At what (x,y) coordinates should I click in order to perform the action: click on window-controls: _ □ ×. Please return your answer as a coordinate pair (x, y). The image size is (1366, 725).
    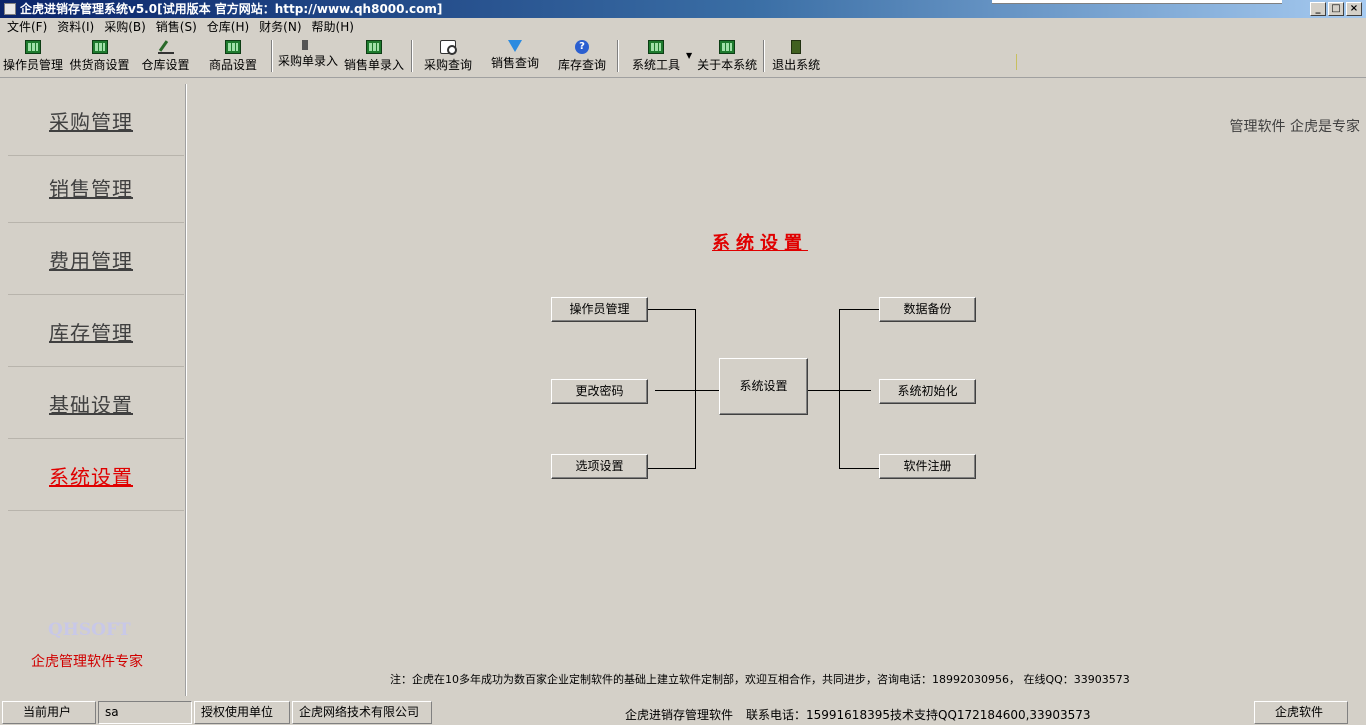
    Looking at the image, I should click on (1336, 9).